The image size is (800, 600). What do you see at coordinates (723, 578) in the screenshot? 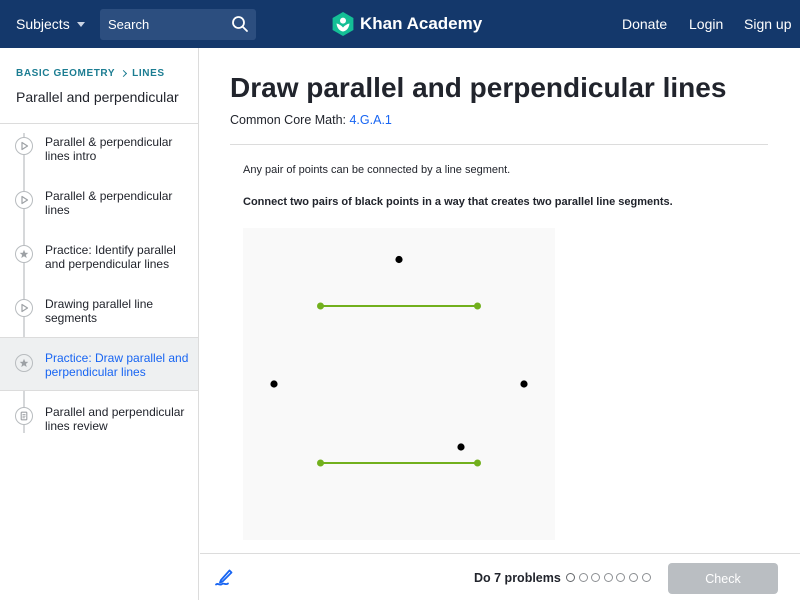
I see `check-button: Check` at bounding box center [723, 578].